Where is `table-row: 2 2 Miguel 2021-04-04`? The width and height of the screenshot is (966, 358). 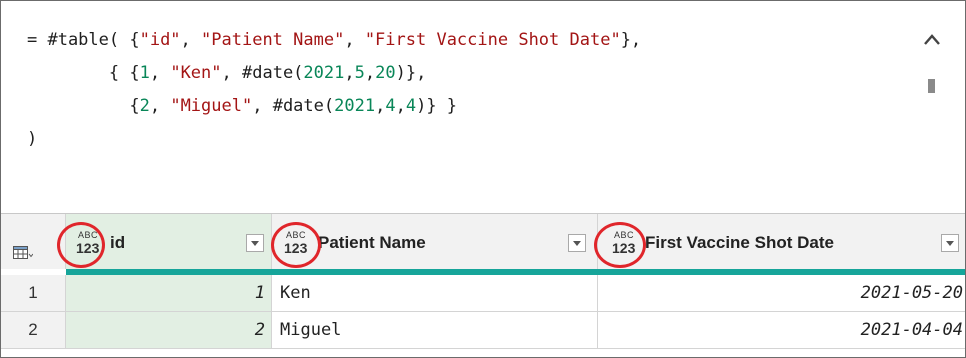
table-row: 2 2 Miguel 2021-04-04 is located at coordinates (483, 330).